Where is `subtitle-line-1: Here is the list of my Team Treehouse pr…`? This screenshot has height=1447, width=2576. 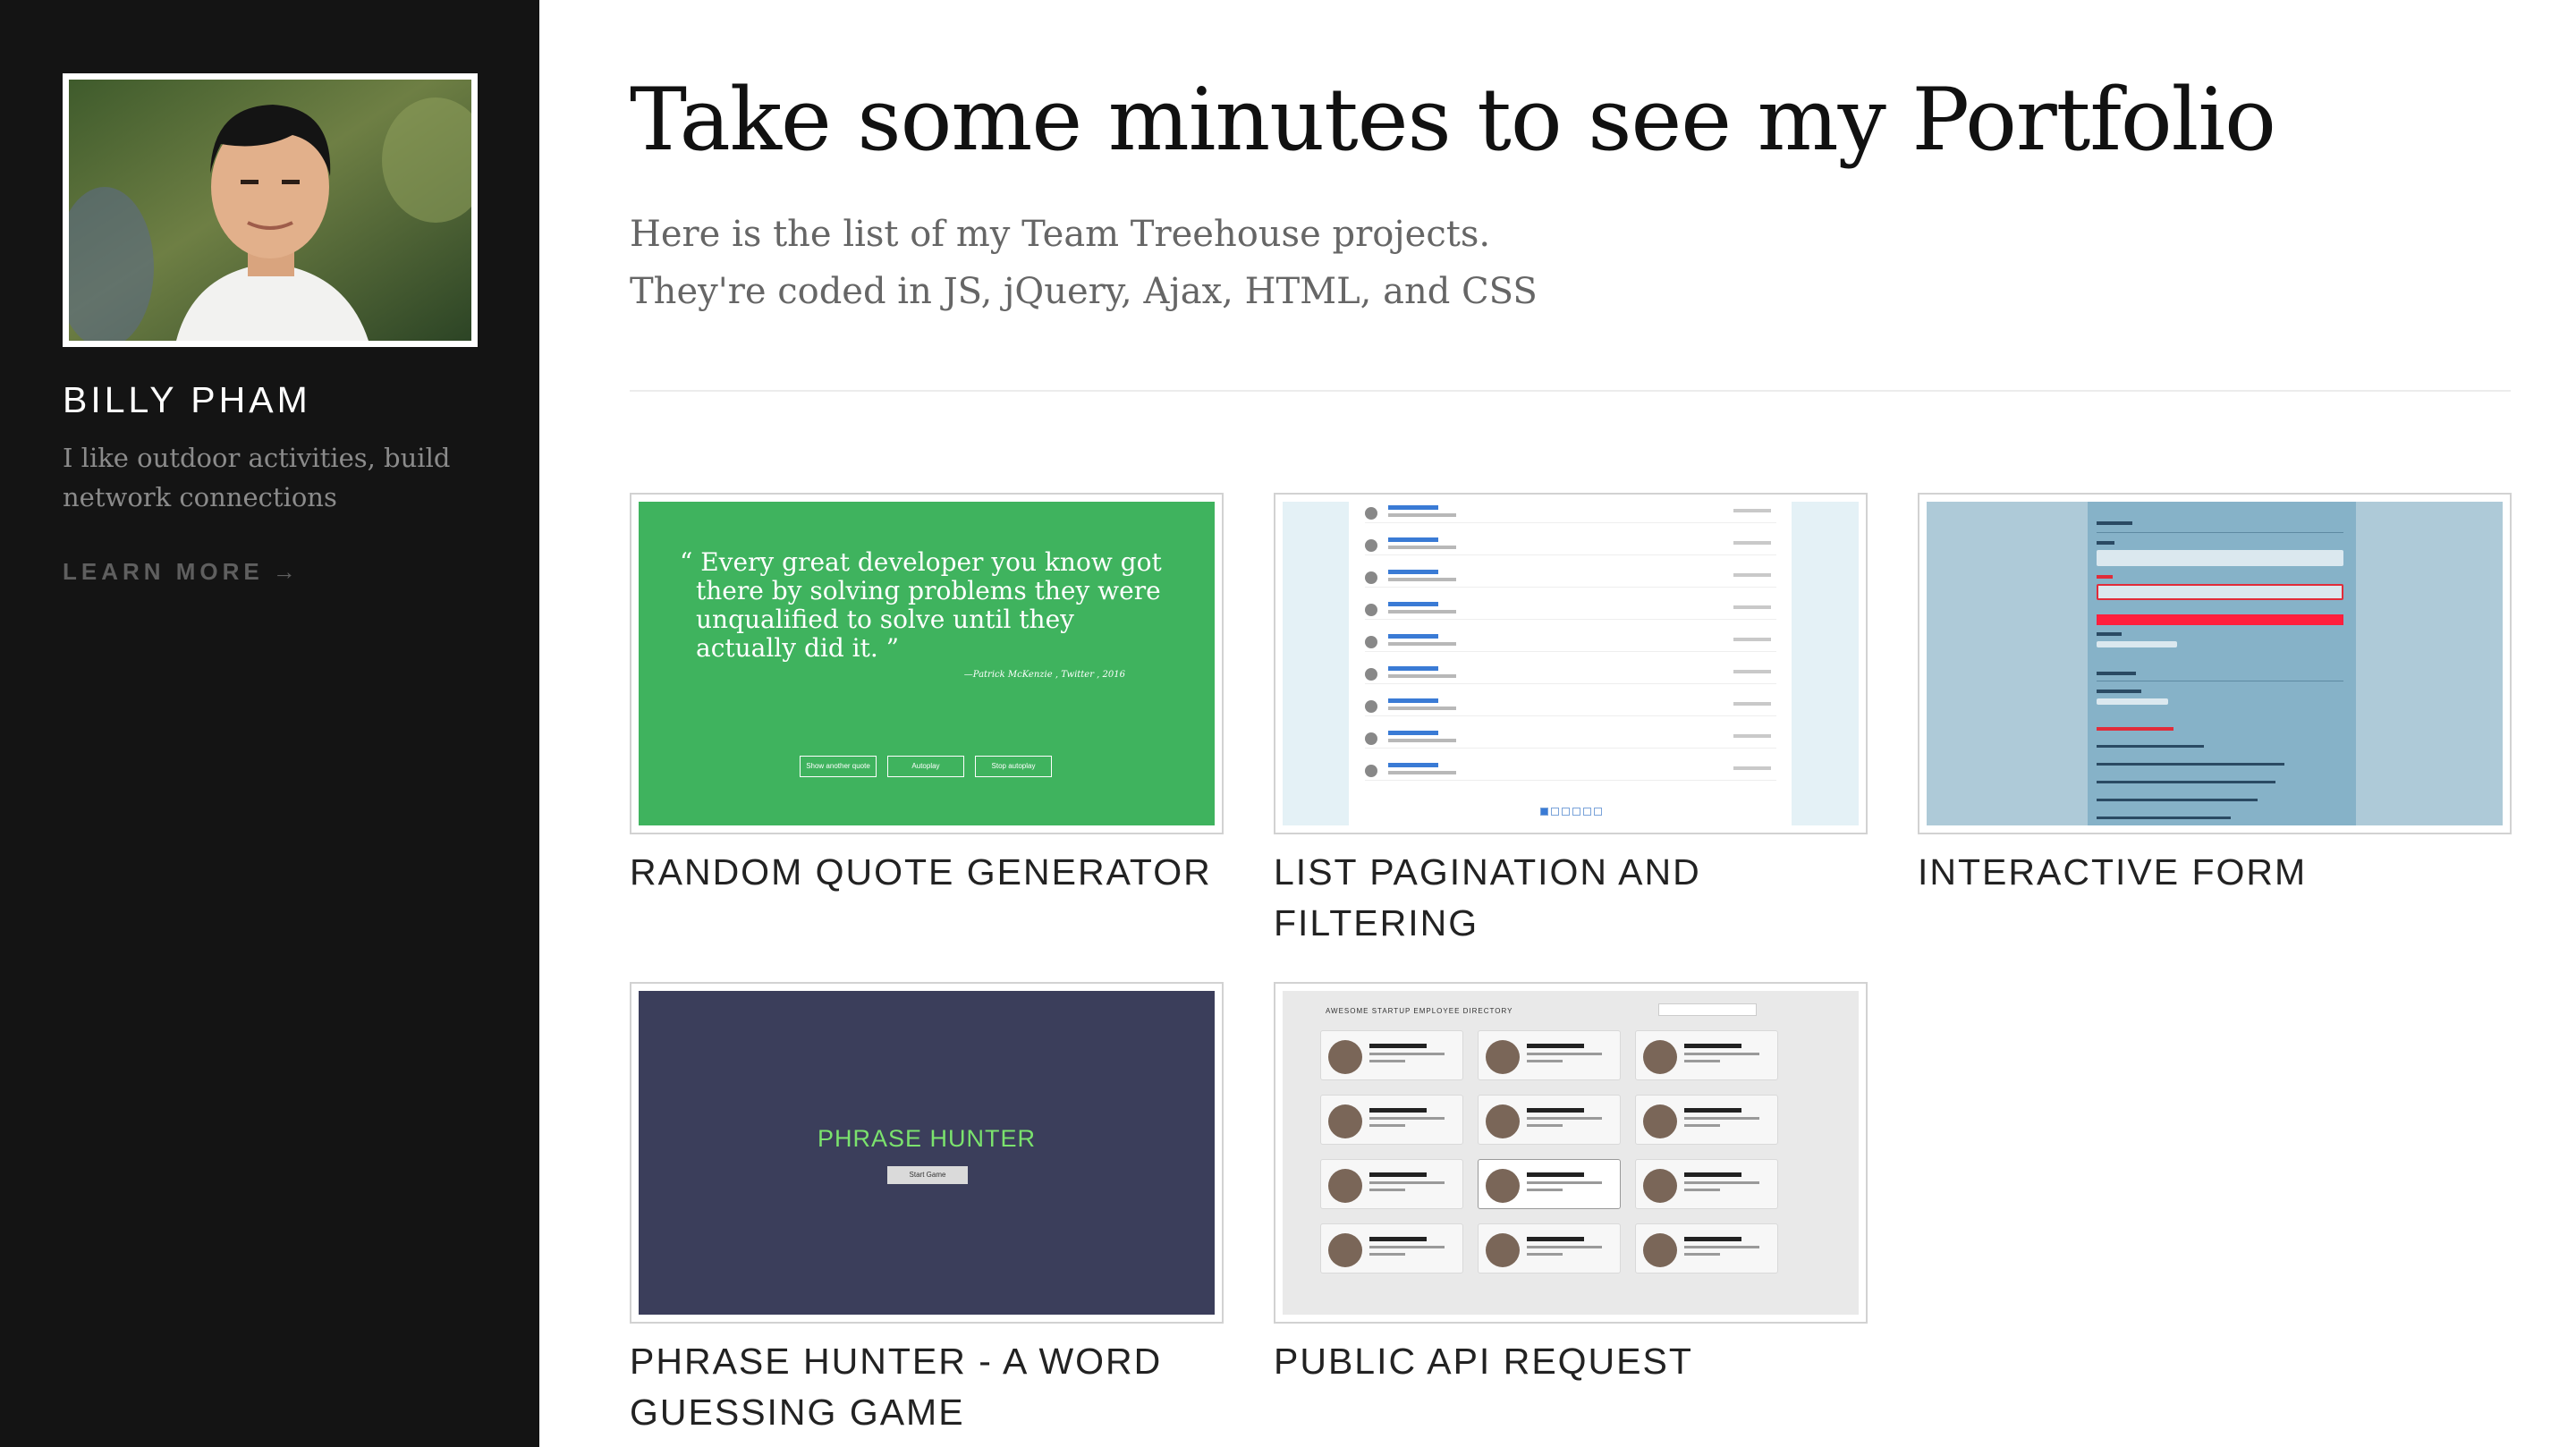 subtitle-line-1: Here is the list of my Team Treehouse pr… is located at coordinates (1060, 234).